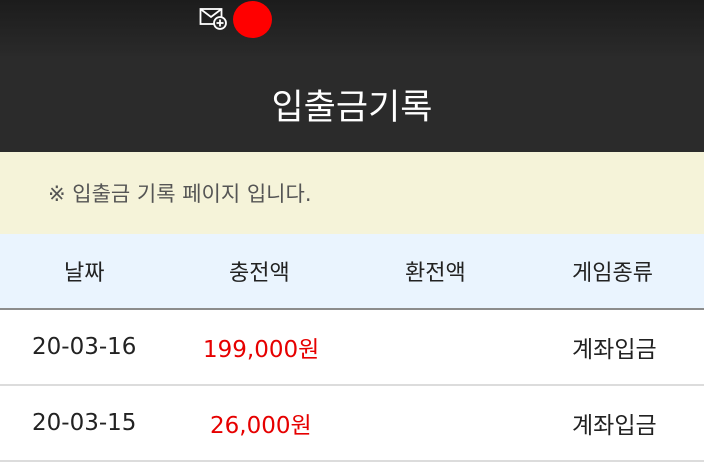 This screenshot has width=704, height=468. I want to click on mail-add-icon, so click(214, 18).